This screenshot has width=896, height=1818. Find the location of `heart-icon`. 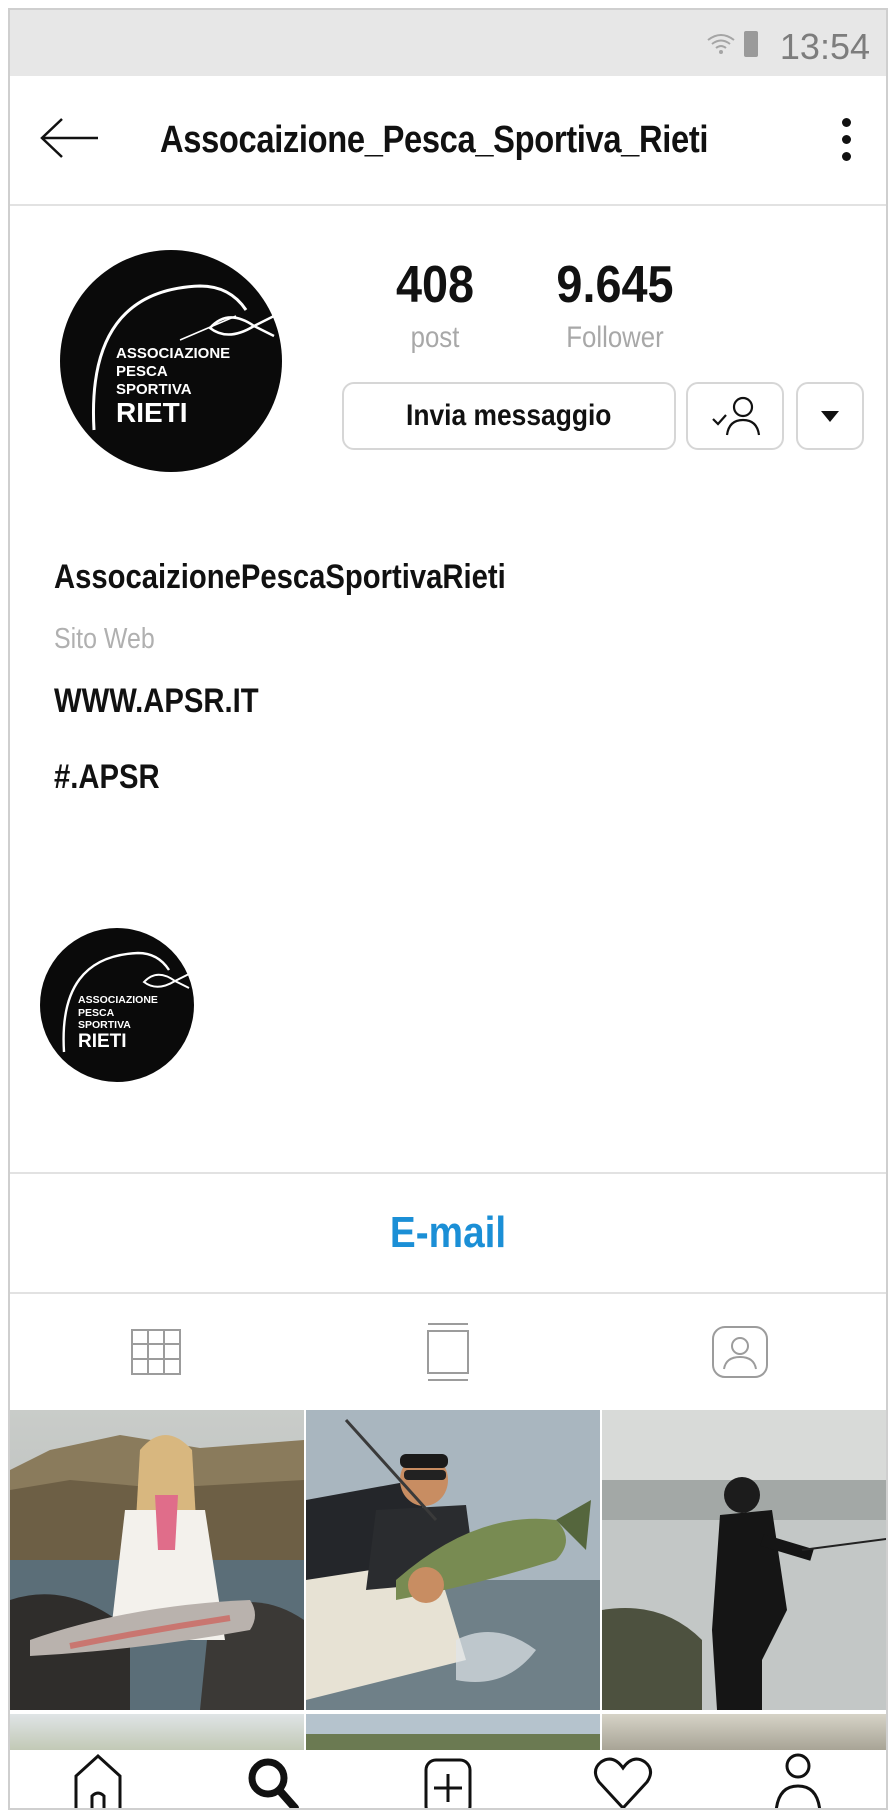

heart-icon is located at coordinates (623, 1782).